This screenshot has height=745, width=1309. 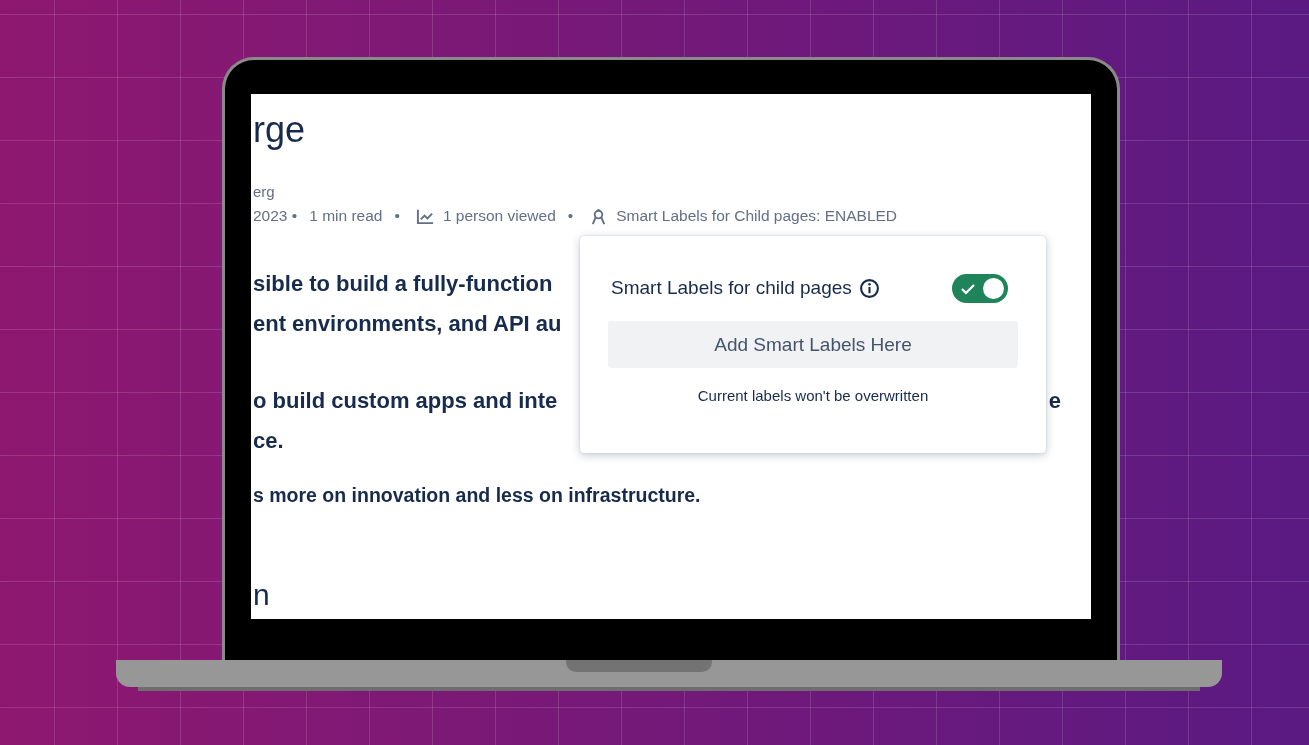 What do you see at coordinates (757, 216) in the screenshot?
I see `meta-text: Smart Labels for Child pages: ENABLED` at bounding box center [757, 216].